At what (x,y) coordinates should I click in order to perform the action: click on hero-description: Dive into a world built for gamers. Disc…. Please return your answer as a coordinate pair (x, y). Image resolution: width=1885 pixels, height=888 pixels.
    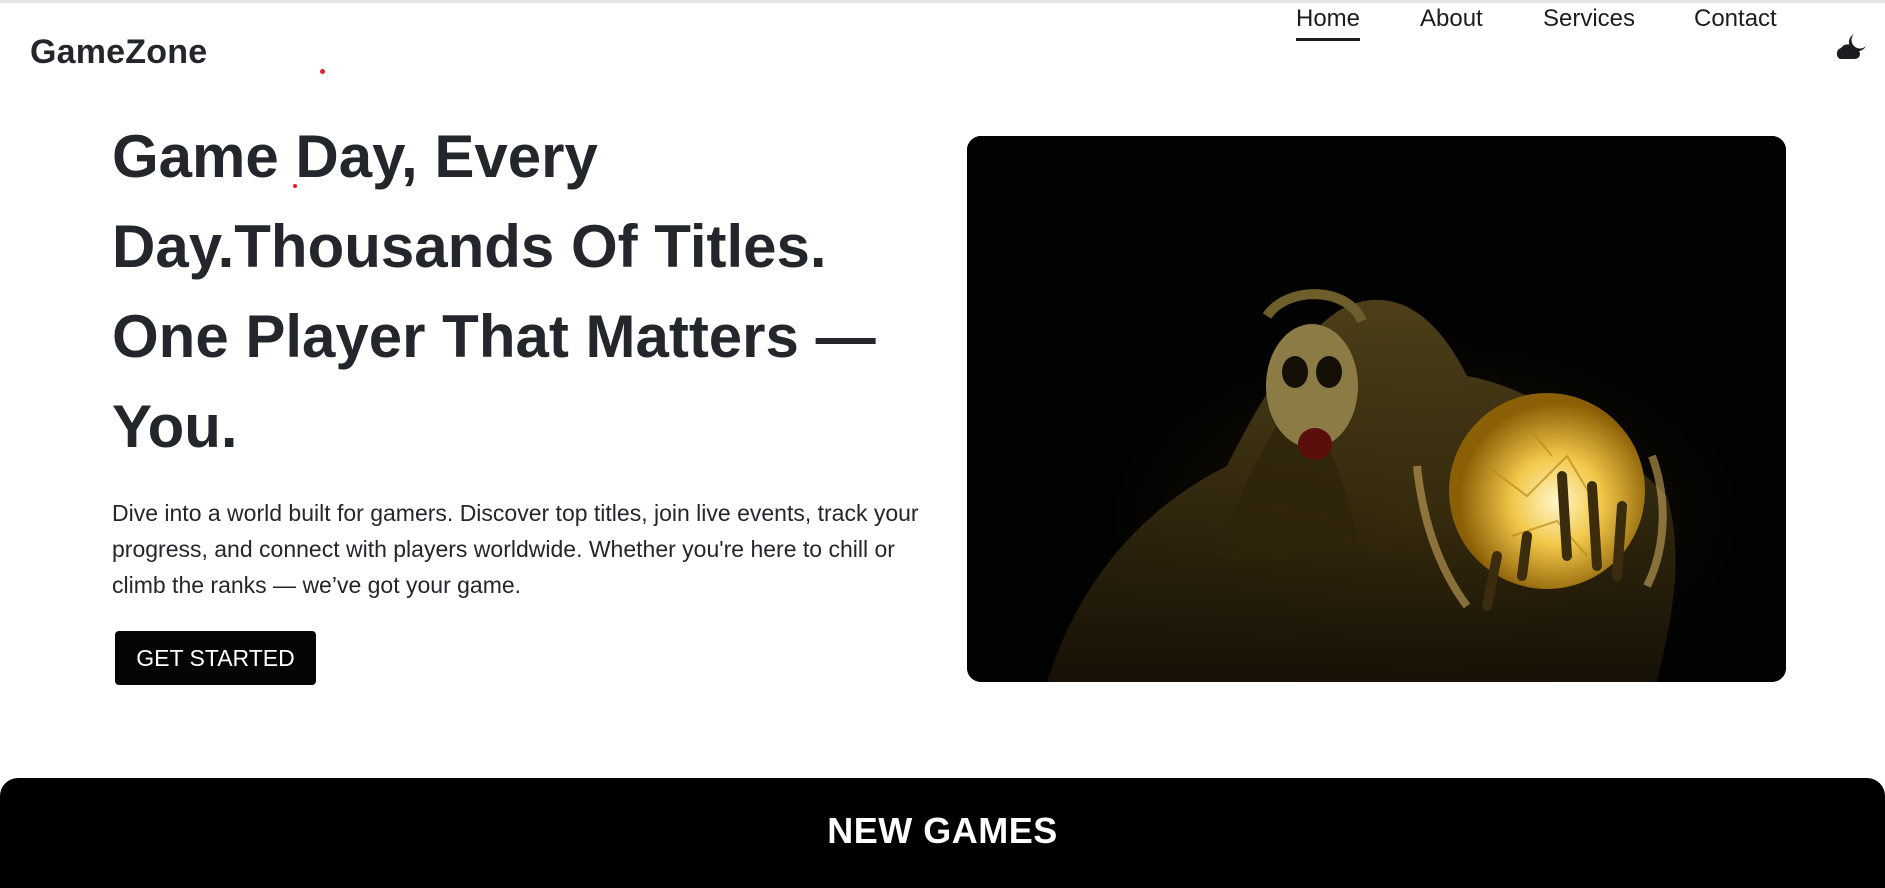
    Looking at the image, I should click on (515, 549).